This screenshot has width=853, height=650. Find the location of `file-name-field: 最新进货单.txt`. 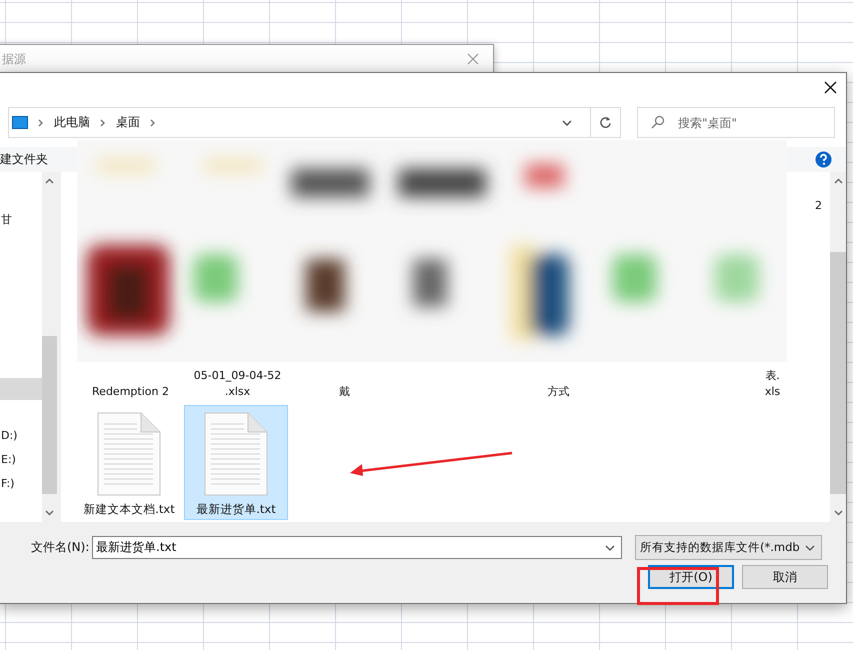

file-name-field: 最新进货单.txt is located at coordinates (357, 547).